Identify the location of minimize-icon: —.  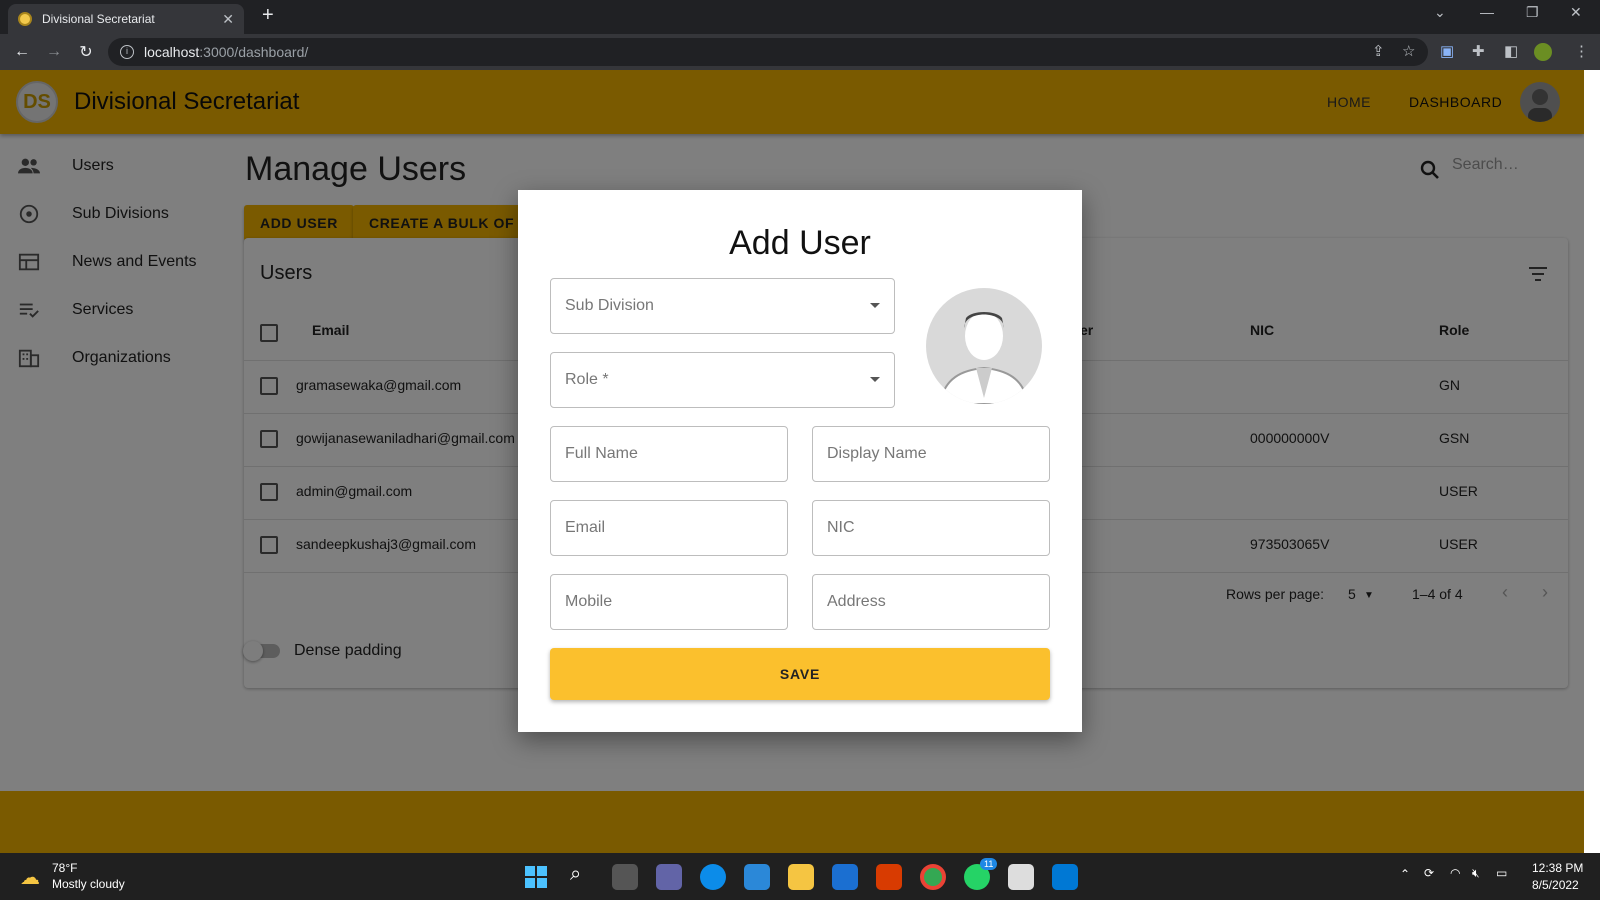
(1487, 12).